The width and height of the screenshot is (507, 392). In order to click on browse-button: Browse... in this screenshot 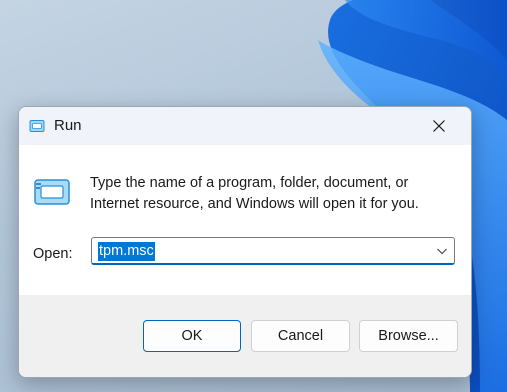, I will do `click(408, 336)`.